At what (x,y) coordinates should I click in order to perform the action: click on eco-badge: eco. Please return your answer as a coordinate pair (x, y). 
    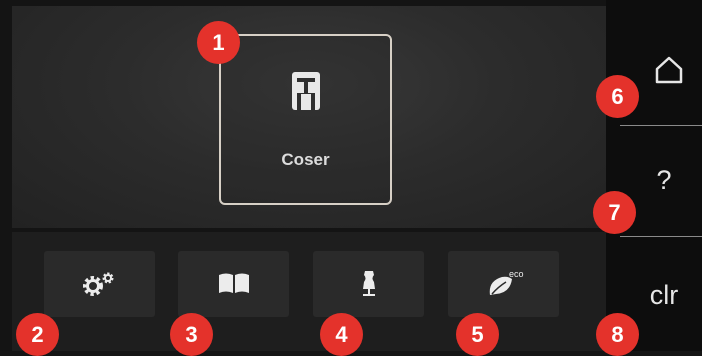
    Looking at the image, I should click on (516, 274).